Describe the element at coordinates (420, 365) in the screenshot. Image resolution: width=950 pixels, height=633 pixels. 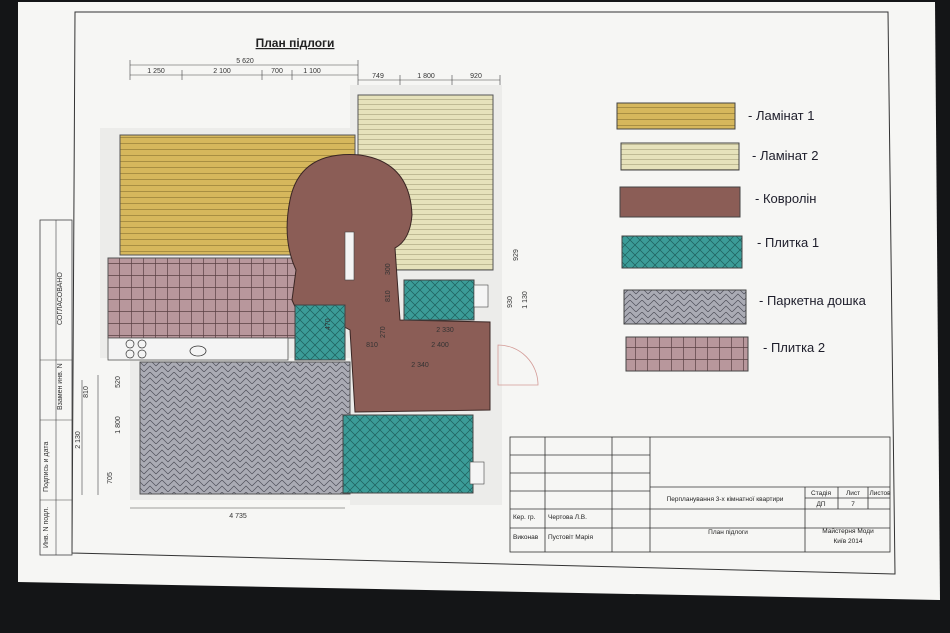
I see `dim-inner-7: 2 340` at that location.